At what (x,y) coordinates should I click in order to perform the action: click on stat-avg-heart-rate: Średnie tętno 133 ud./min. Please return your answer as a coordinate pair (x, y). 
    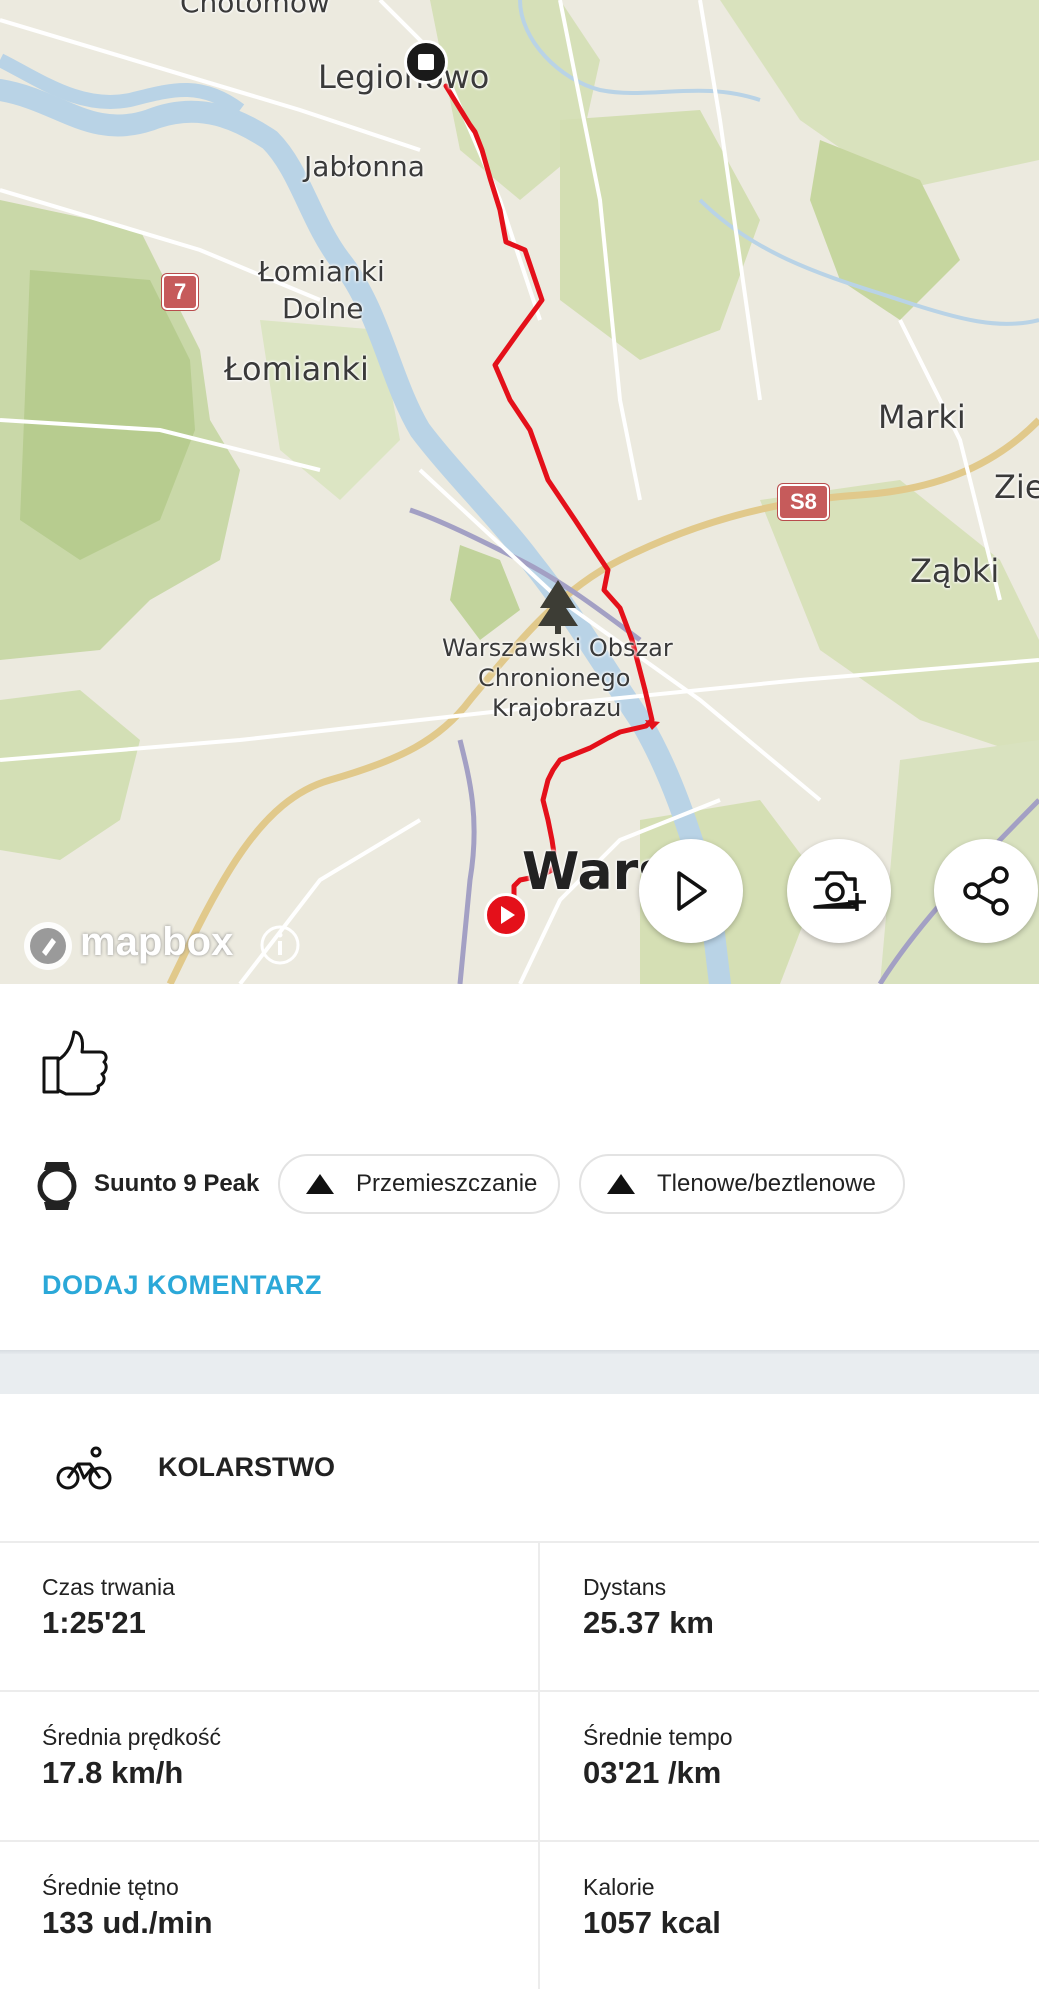
    Looking at the image, I should click on (127, 1907).